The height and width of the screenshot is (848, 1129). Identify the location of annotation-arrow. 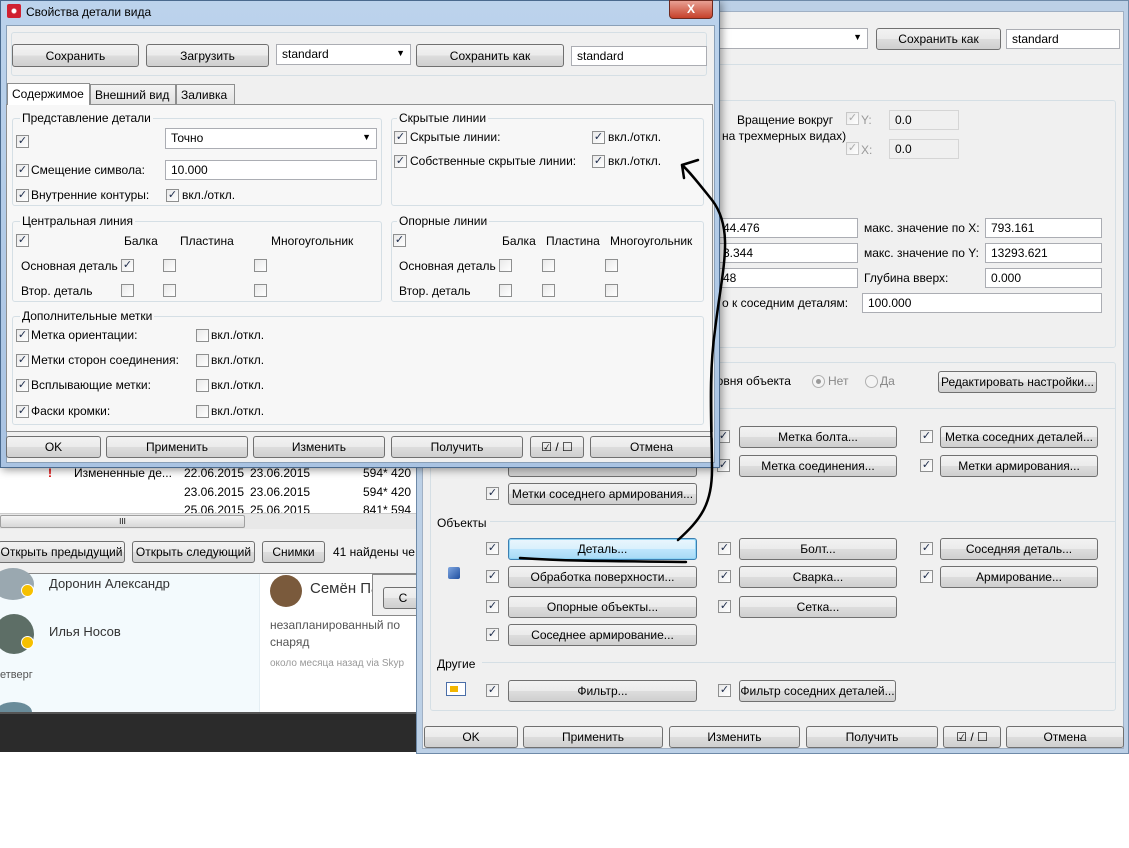
(622, 361).